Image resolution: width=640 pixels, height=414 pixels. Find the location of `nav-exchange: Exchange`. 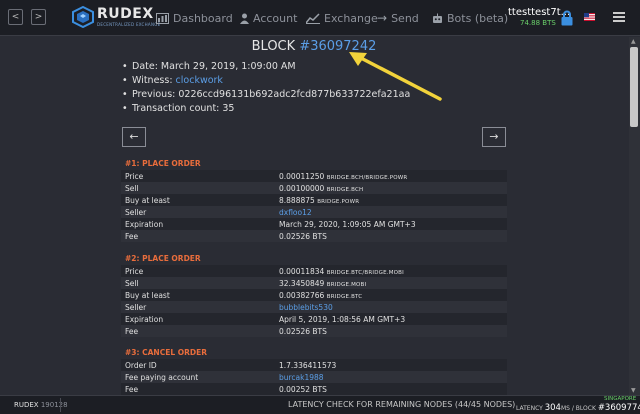

nav-exchange: Exchange is located at coordinates (342, 18).